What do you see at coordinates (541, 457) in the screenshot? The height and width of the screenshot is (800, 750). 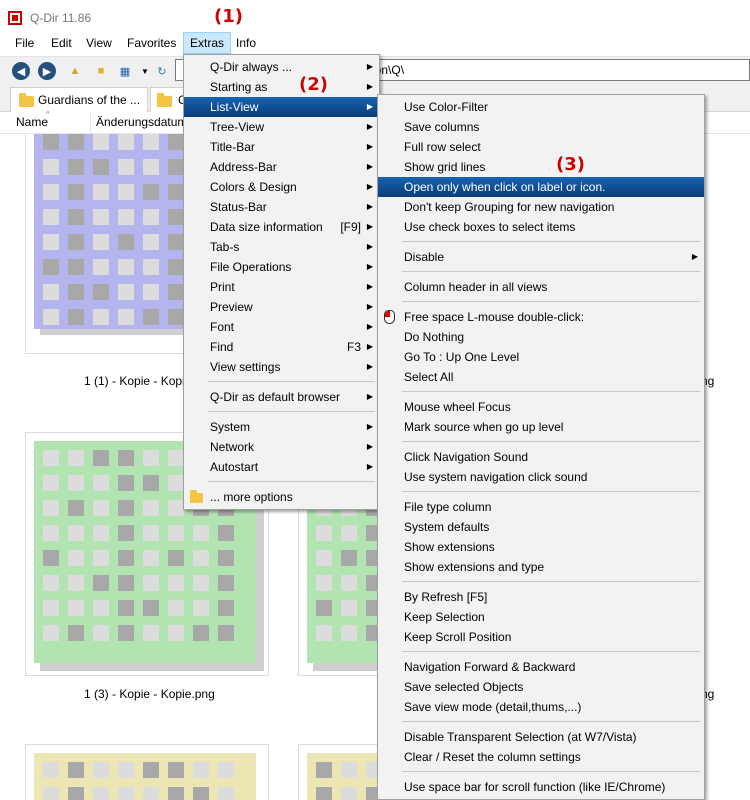 I see `menu-item-click-navigation-sound: Click Navigation Sound` at bounding box center [541, 457].